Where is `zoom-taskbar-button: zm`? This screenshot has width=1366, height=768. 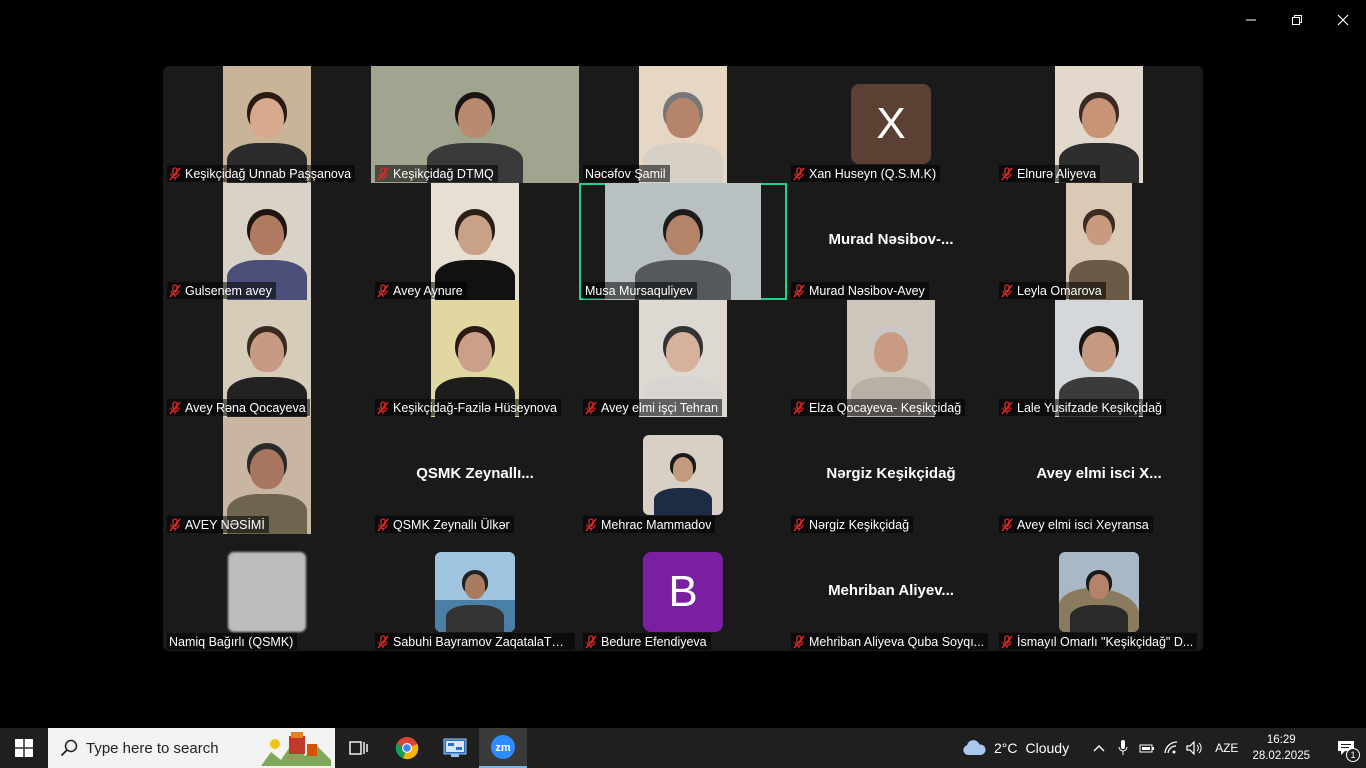 zoom-taskbar-button: zm is located at coordinates (503, 748).